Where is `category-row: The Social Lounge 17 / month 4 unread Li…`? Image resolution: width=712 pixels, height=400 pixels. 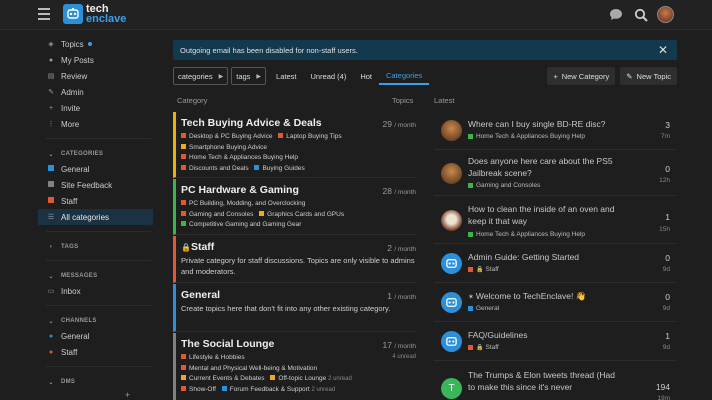 category-row: The Social Lounge 17 / month 4 unread Li… is located at coordinates (294, 366).